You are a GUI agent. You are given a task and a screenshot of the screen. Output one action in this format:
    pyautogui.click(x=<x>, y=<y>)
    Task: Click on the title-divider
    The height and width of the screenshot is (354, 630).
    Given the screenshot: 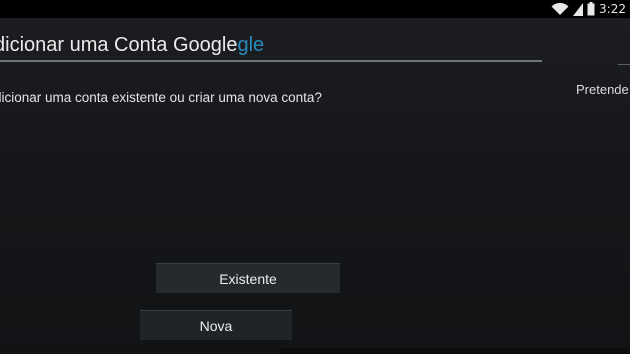 What is the action you would take?
    pyautogui.click(x=271, y=61)
    